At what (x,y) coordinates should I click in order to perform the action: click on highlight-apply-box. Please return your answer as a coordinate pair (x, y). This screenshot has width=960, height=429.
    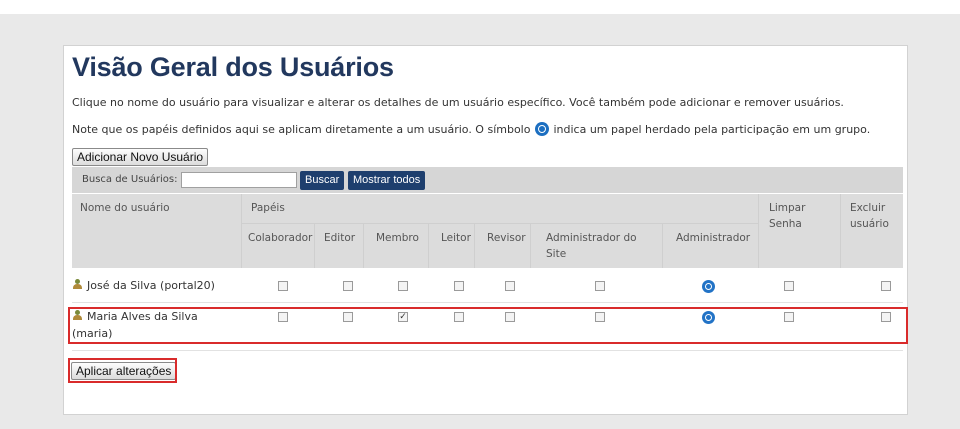
    Looking at the image, I should click on (122, 370).